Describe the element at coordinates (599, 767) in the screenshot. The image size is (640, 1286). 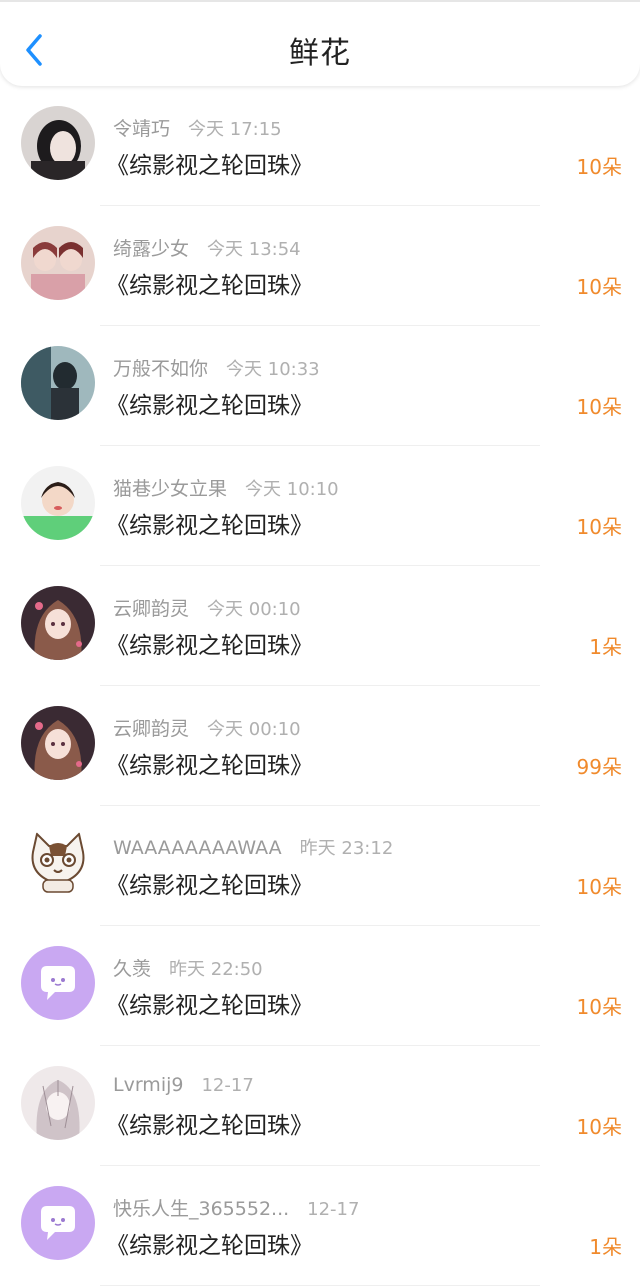
I see `flower-count: 99朵` at that location.